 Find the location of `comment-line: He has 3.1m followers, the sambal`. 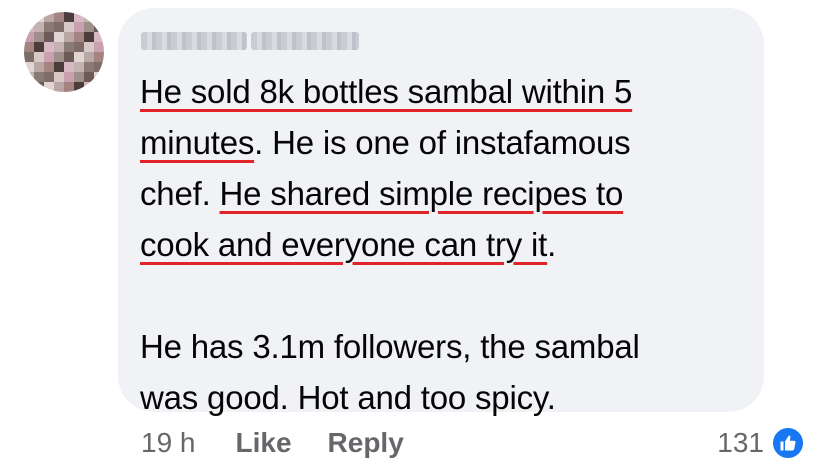

comment-line: He has 3.1m followers, the sambal is located at coordinates (445, 346).